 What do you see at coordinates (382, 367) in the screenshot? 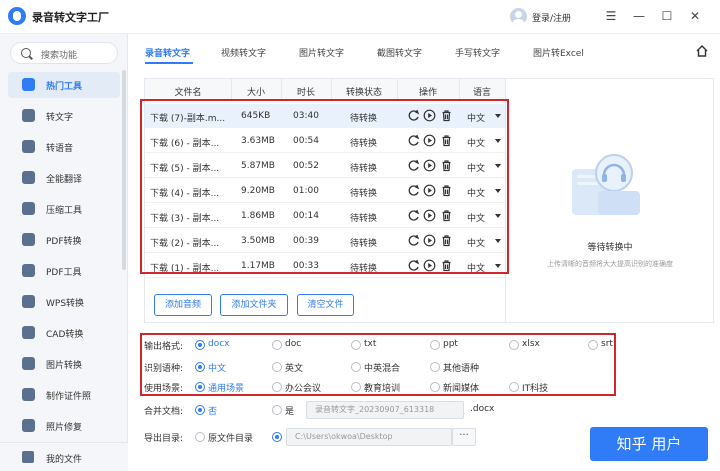
I see `language-option-2: 中英混合` at bounding box center [382, 367].